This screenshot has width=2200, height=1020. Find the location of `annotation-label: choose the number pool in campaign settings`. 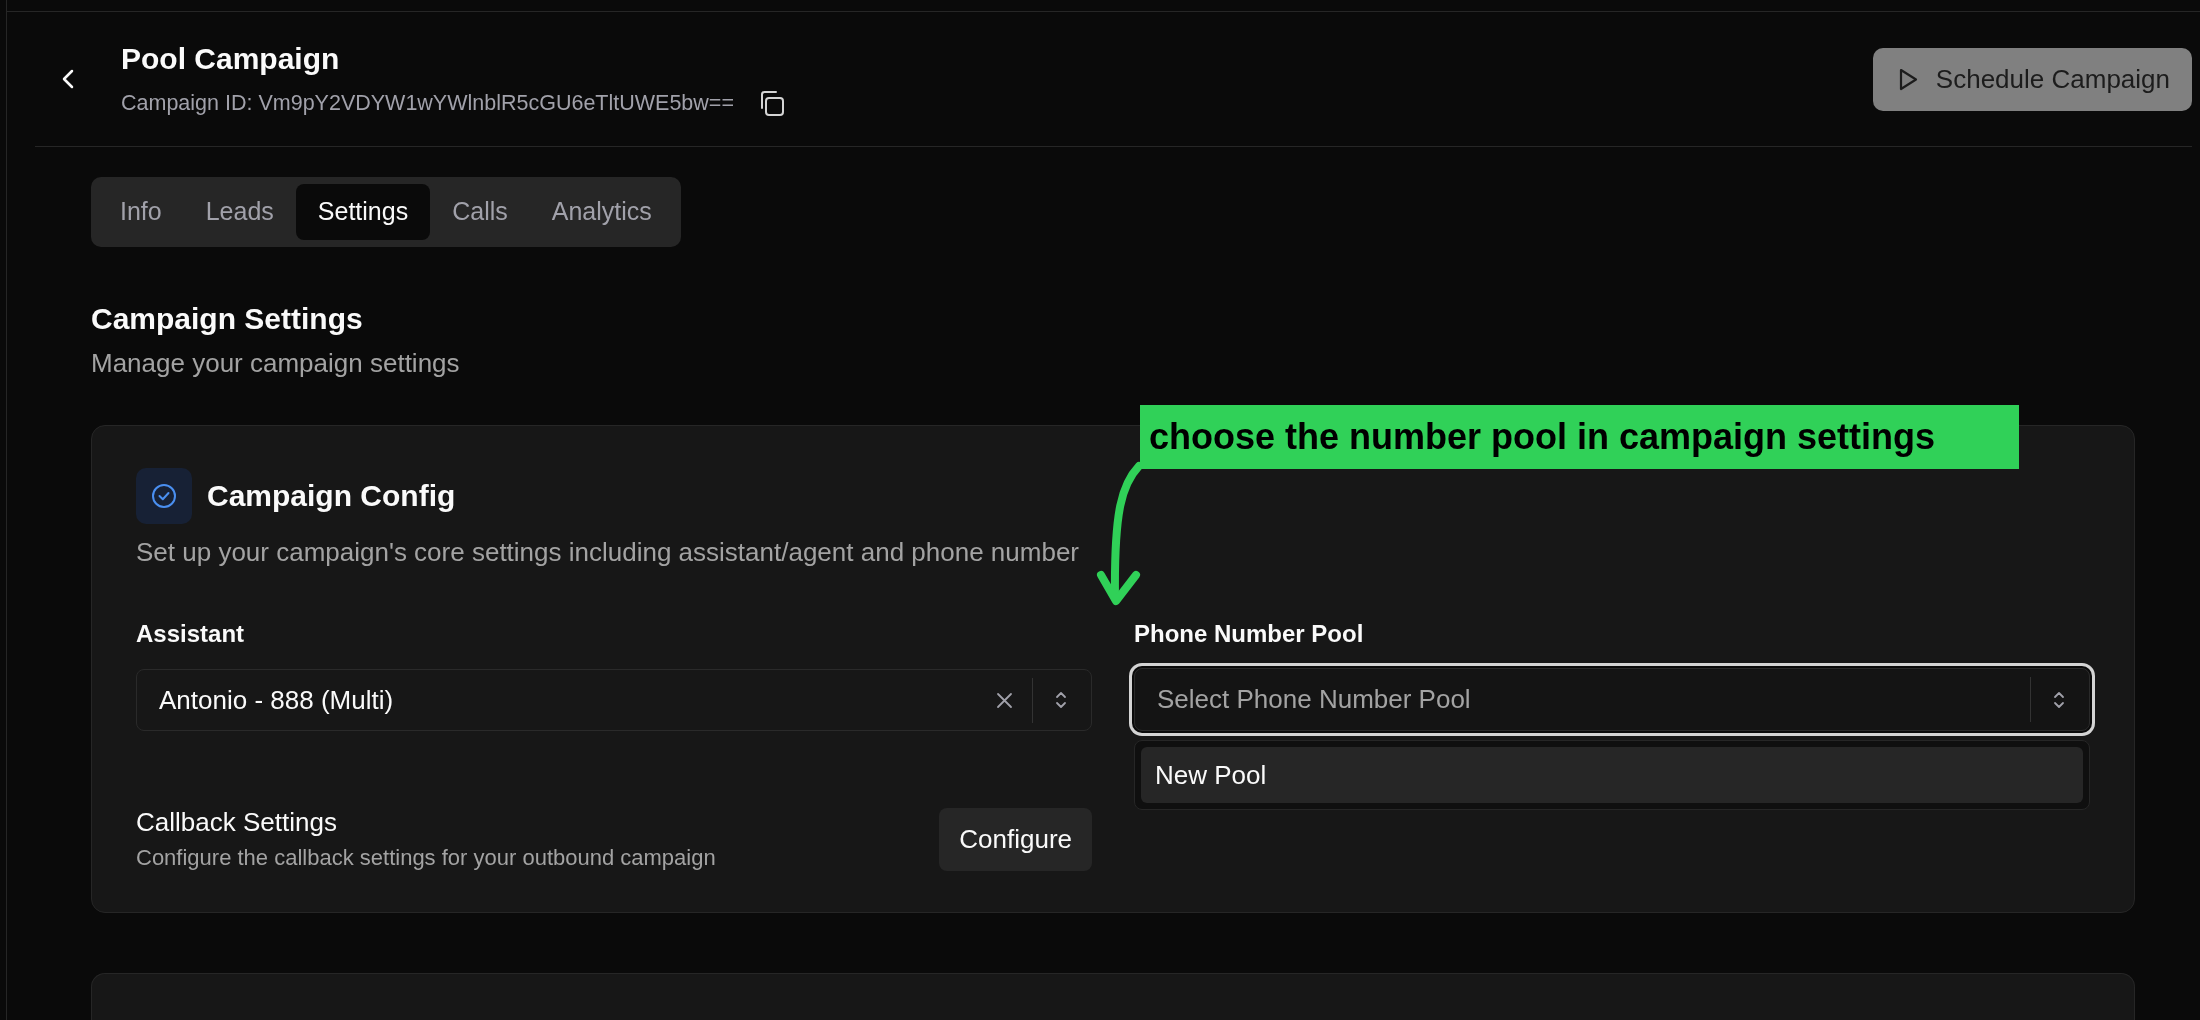

annotation-label: choose the number pool in campaign settings is located at coordinates (1579, 437).